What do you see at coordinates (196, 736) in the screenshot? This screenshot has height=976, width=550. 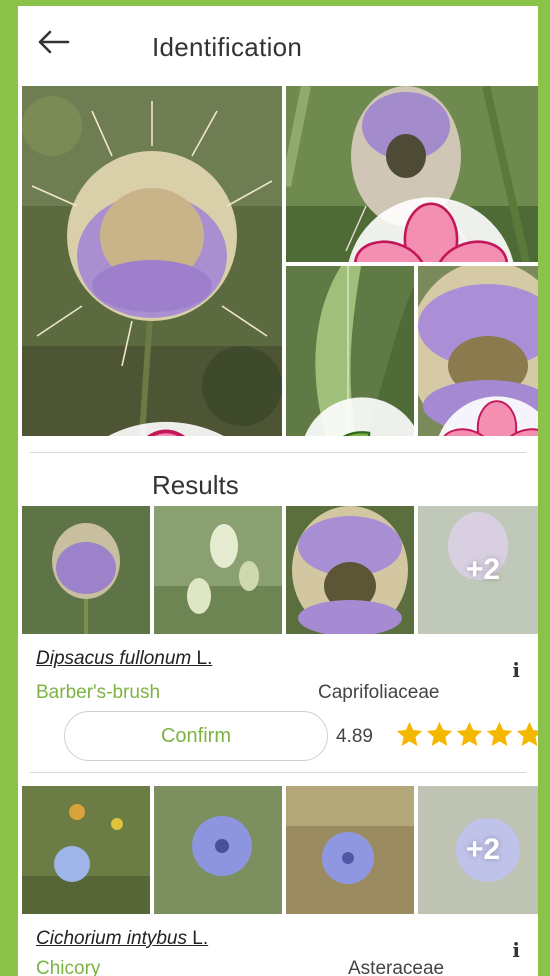 I see `confirm-button: Confirm` at bounding box center [196, 736].